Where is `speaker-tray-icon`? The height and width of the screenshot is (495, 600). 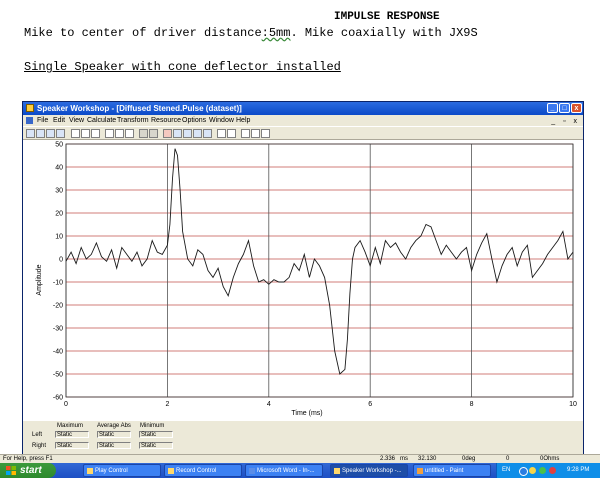
speaker-tray-icon is located at coordinates (532, 470).